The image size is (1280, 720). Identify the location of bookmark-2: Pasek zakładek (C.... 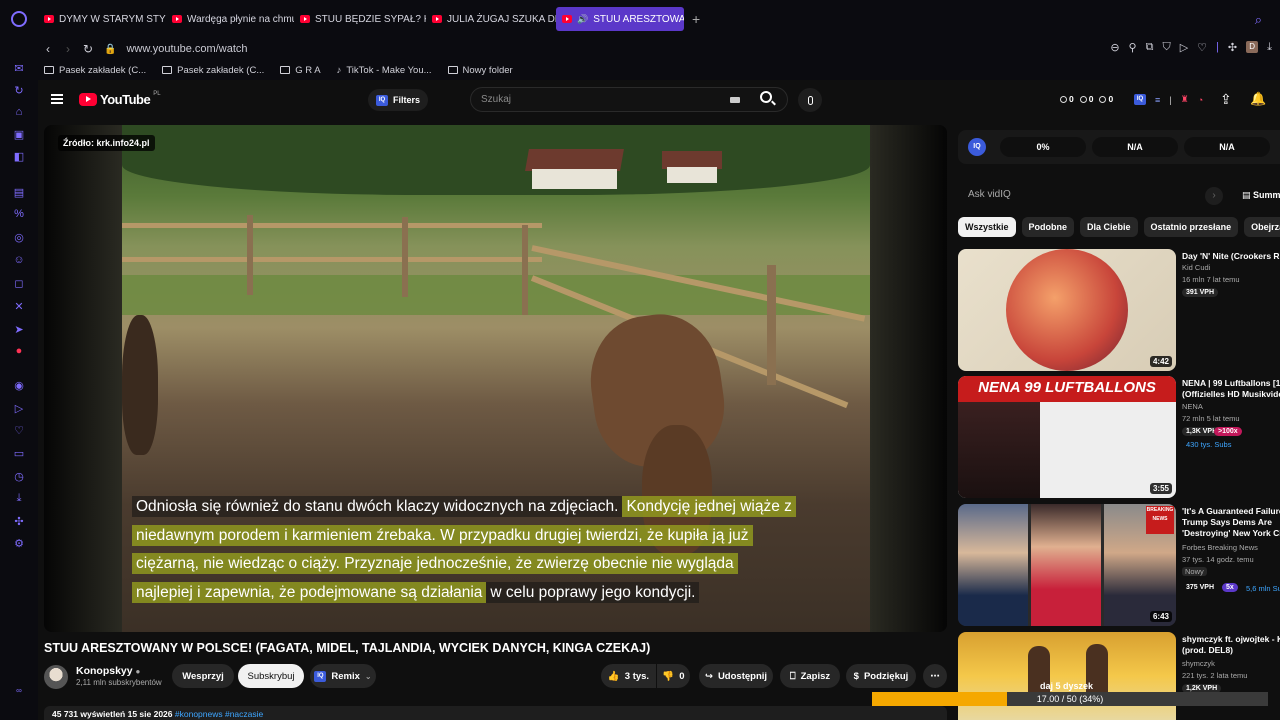
(213, 70).